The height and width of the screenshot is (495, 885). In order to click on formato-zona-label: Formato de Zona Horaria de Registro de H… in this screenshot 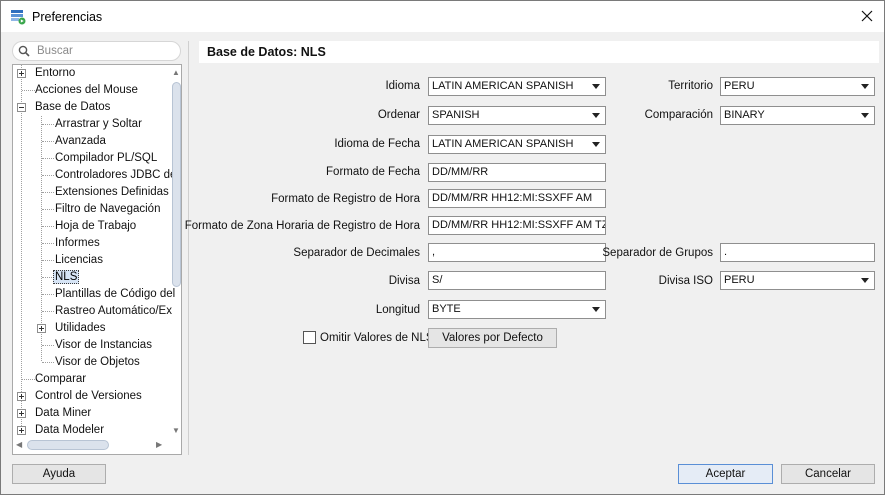, I will do `click(302, 226)`.